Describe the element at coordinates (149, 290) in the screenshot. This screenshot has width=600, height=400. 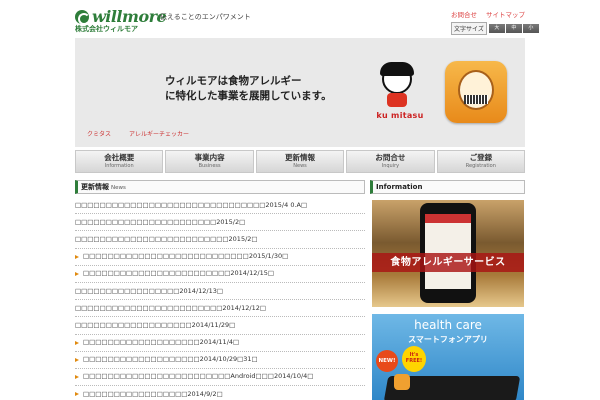
I see `news-item-text: □□□□□□□□□□□□□□□□□2014/12/13□` at that location.